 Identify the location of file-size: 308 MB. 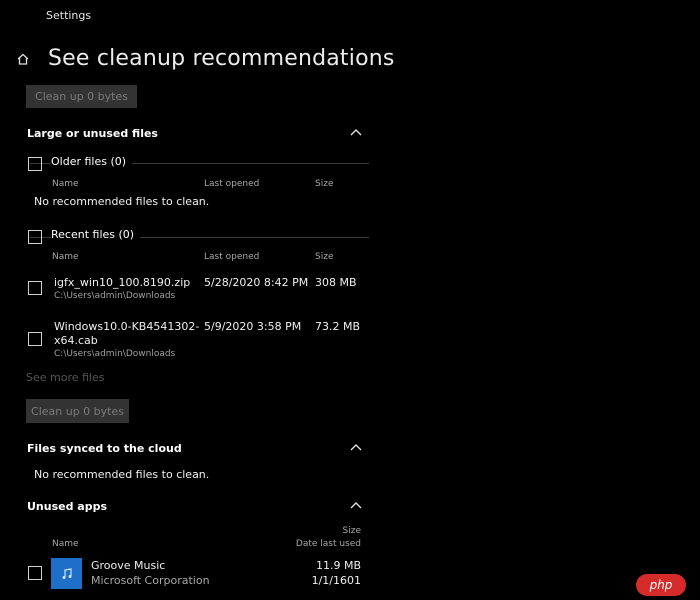
(336, 282).